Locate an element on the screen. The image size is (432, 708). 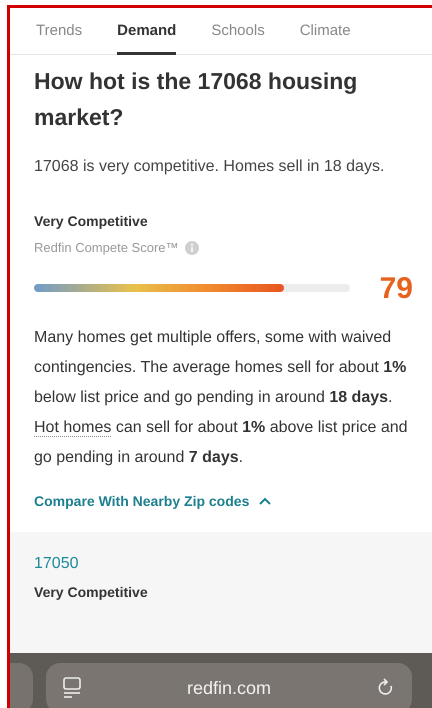
score-label: Redfin Compete Score™ is located at coordinates (106, 248).